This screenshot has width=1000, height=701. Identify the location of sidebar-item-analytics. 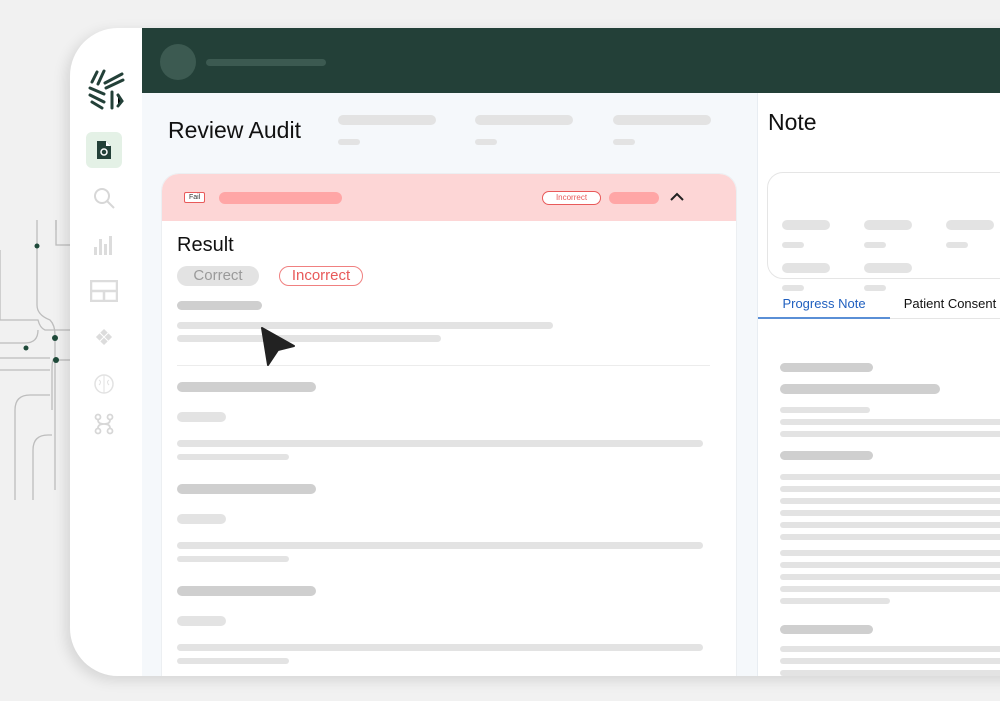
(104, 244).